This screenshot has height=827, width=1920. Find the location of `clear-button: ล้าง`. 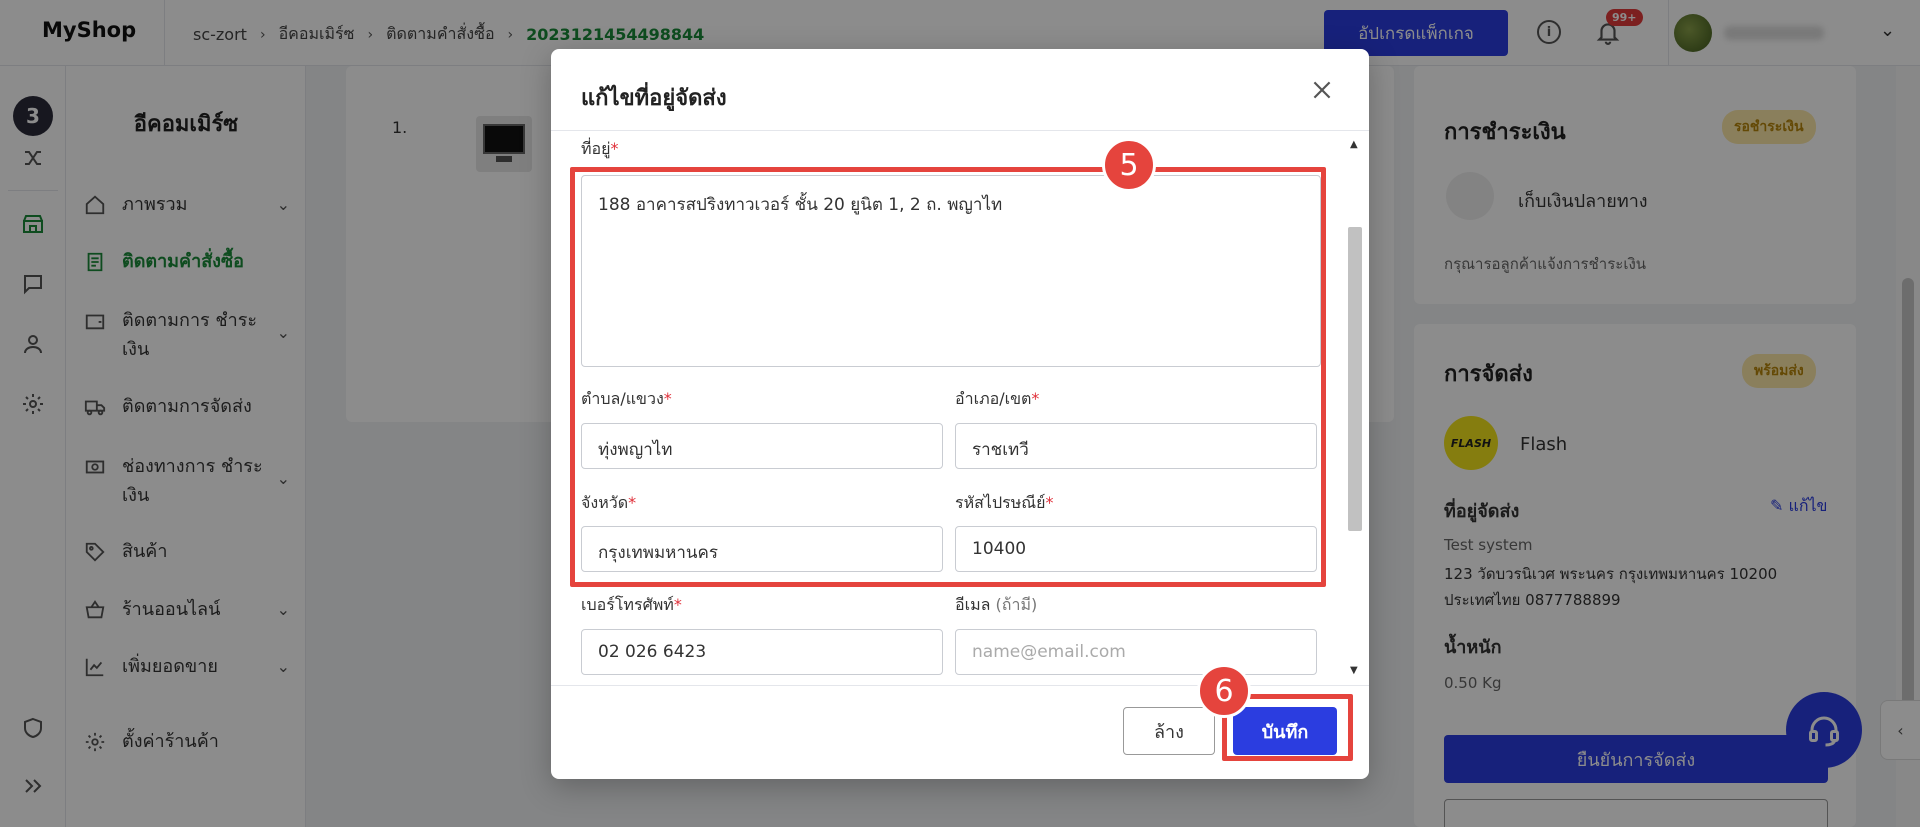

clear-button: ล้าง is located at coordinates (1169, 731).